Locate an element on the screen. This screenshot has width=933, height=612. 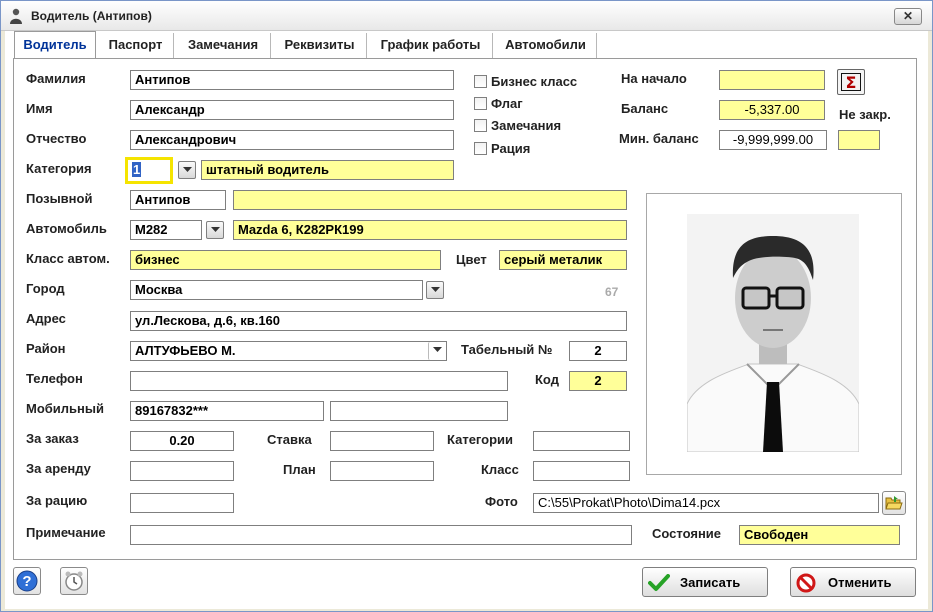
sum-button: Σ is located at coordinates (851, 82).